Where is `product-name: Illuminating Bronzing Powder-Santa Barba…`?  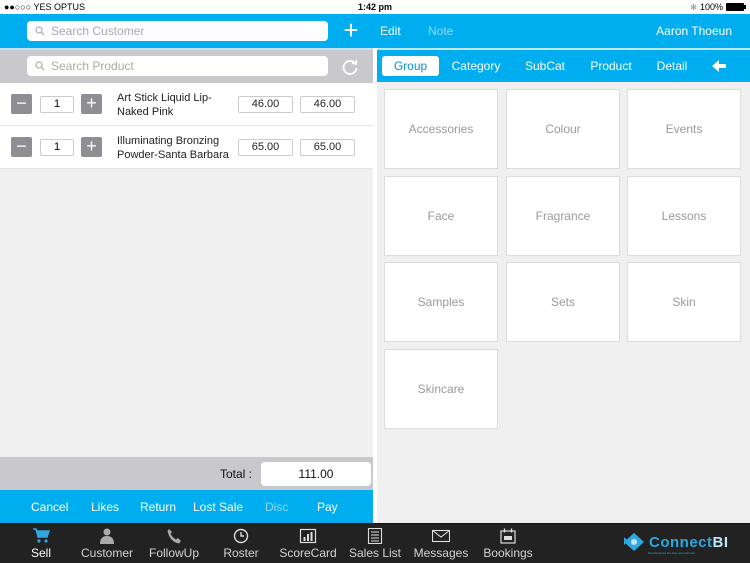
product-name: Illuminating Bronzing Powder-Santa Barba… is located at coordinates (173, 148).